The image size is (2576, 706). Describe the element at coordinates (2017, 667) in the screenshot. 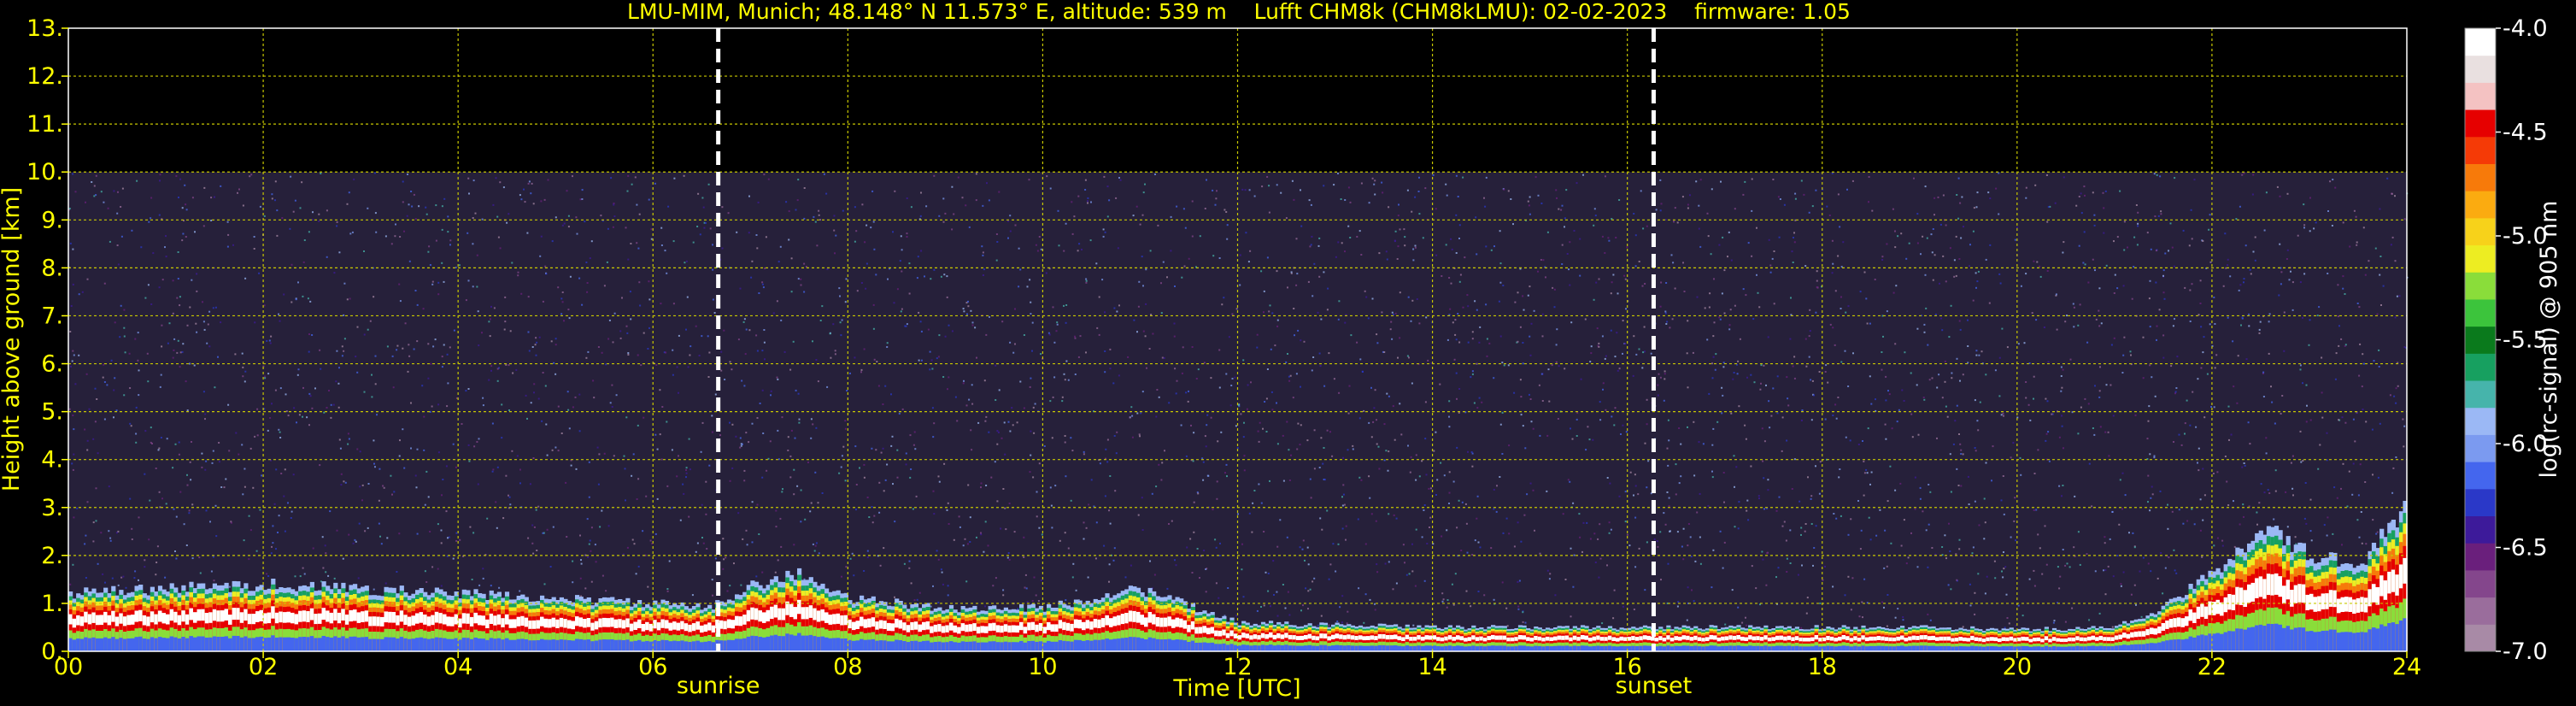

I see `x-tick-label: 20` at that location.